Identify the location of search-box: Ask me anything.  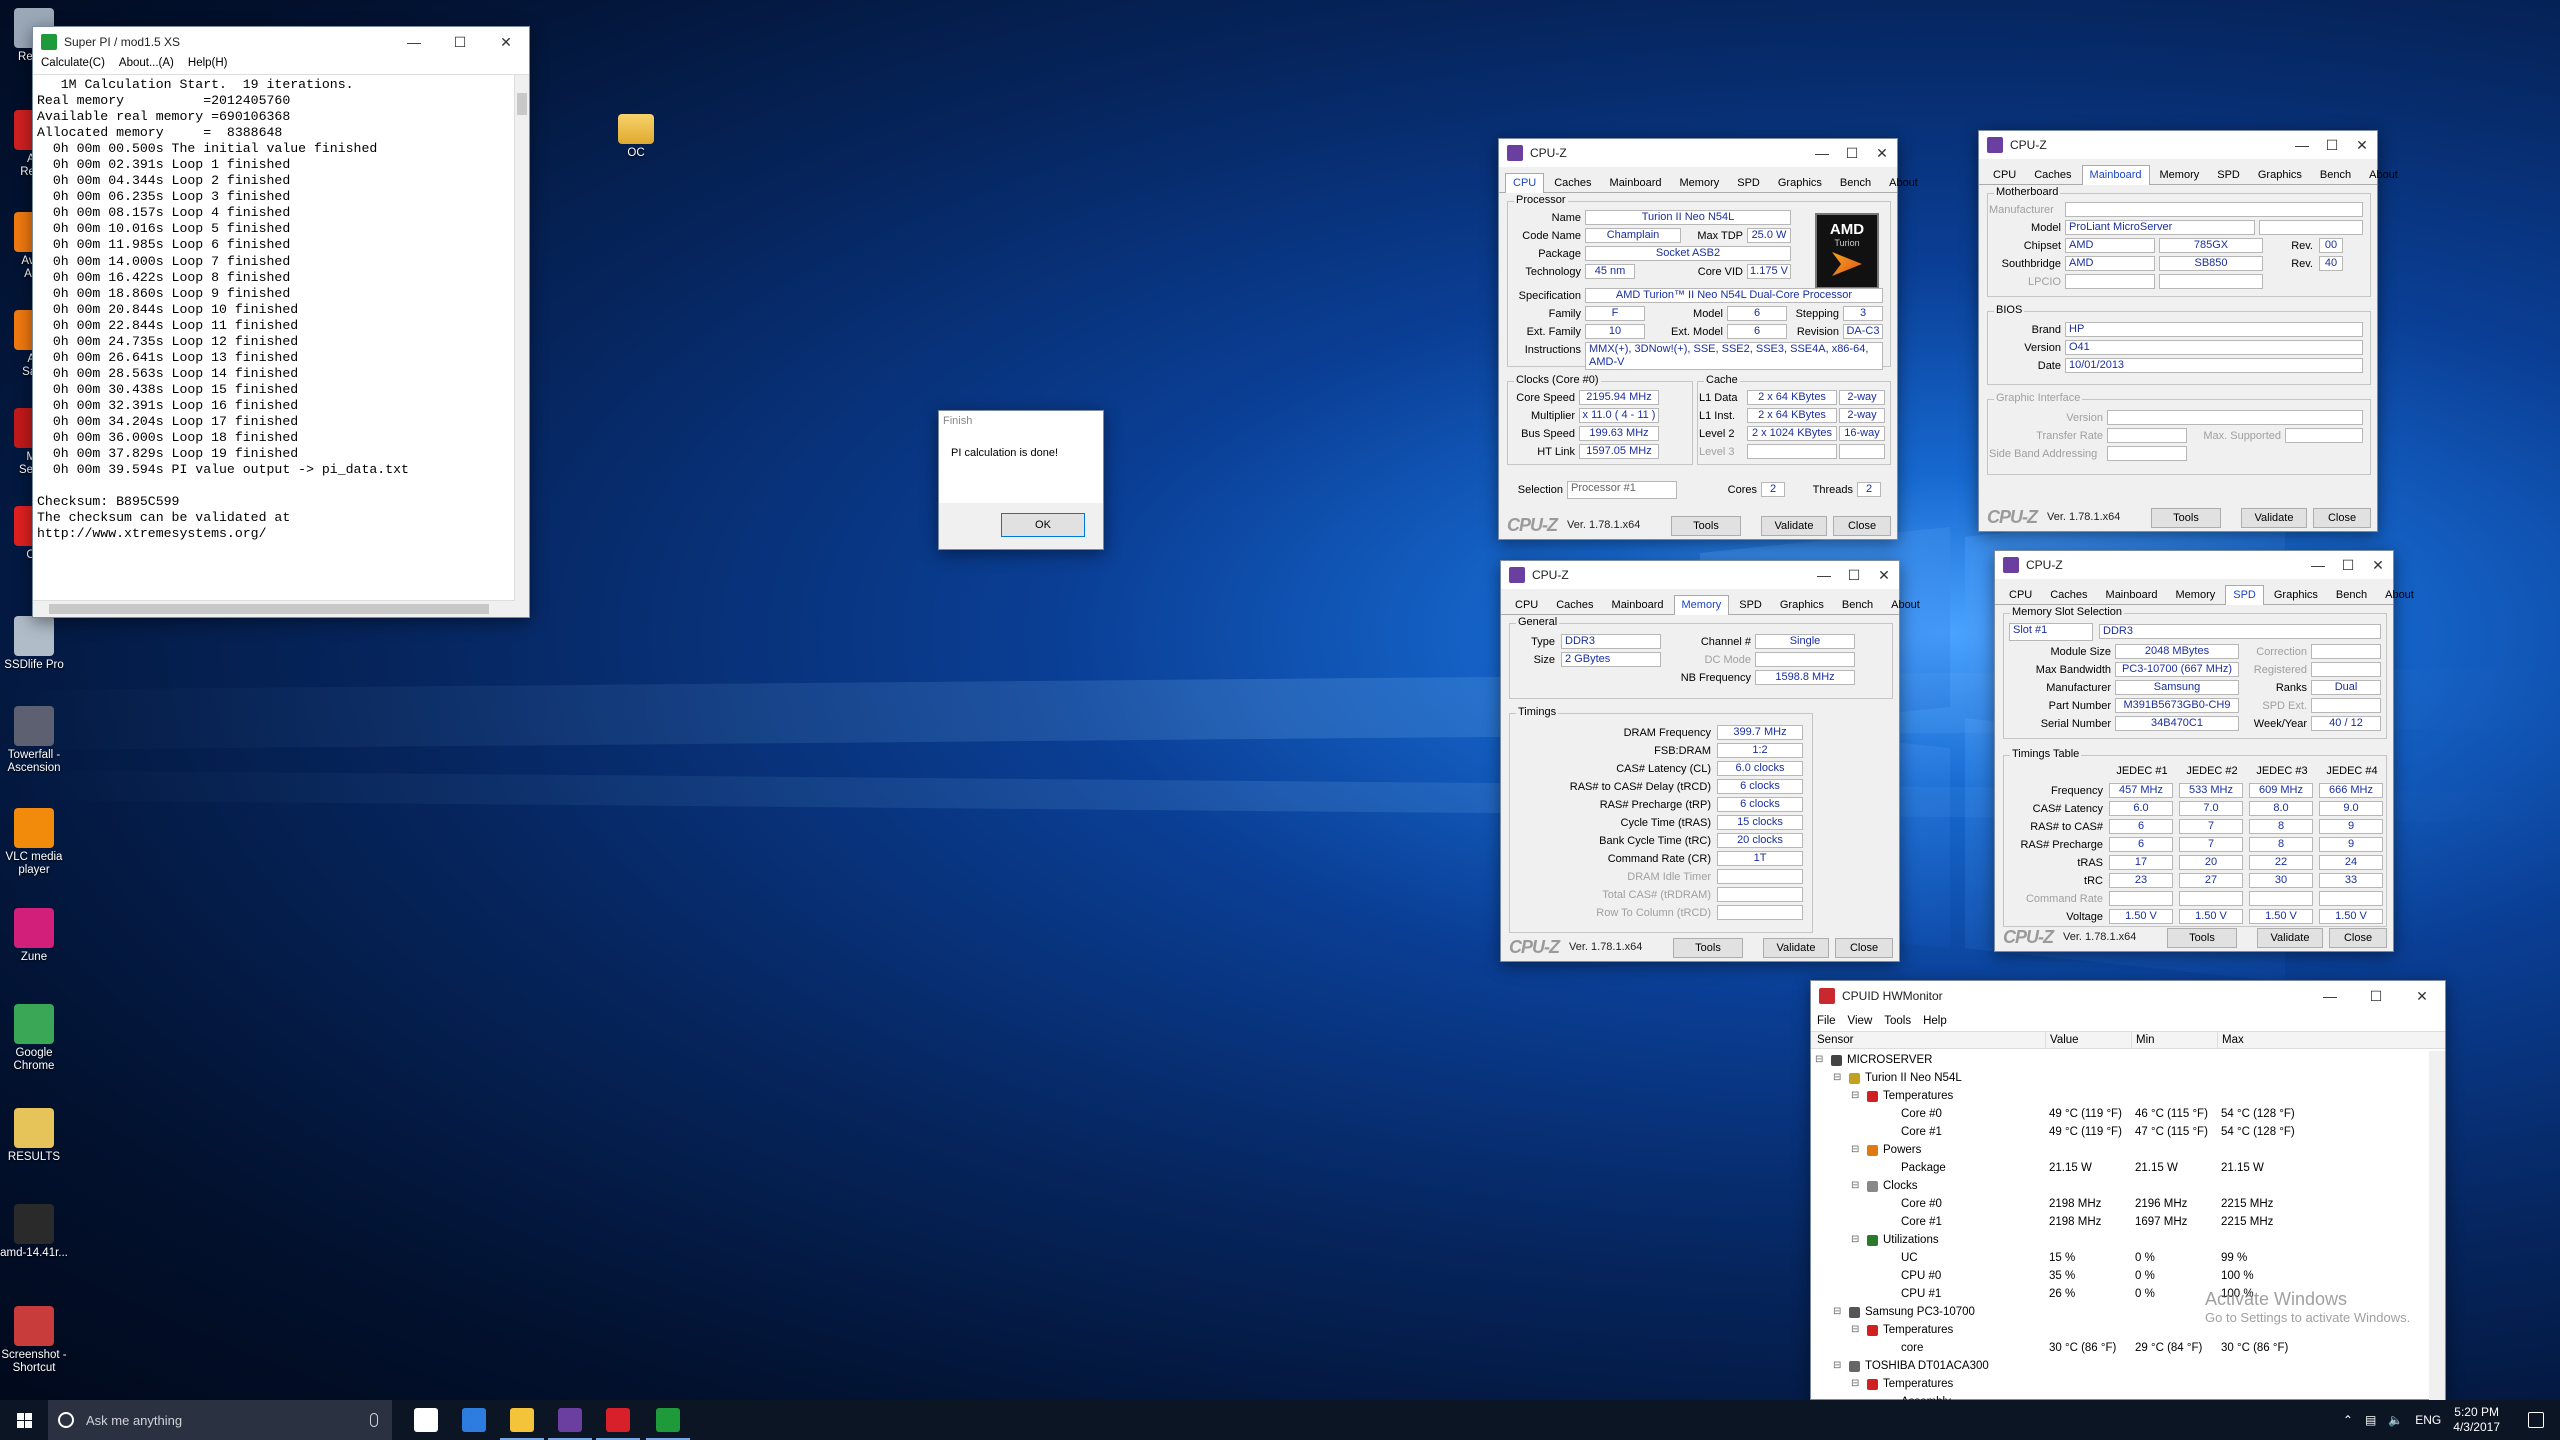
(220, 1420).